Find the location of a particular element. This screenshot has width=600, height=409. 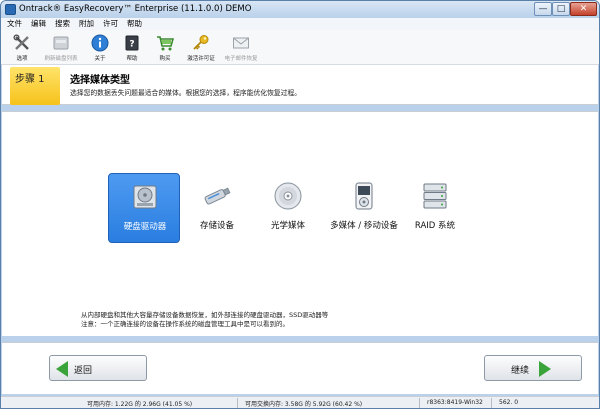

email-recovery-label: 电子邮件恢复 is located at coordinates (241, 59).